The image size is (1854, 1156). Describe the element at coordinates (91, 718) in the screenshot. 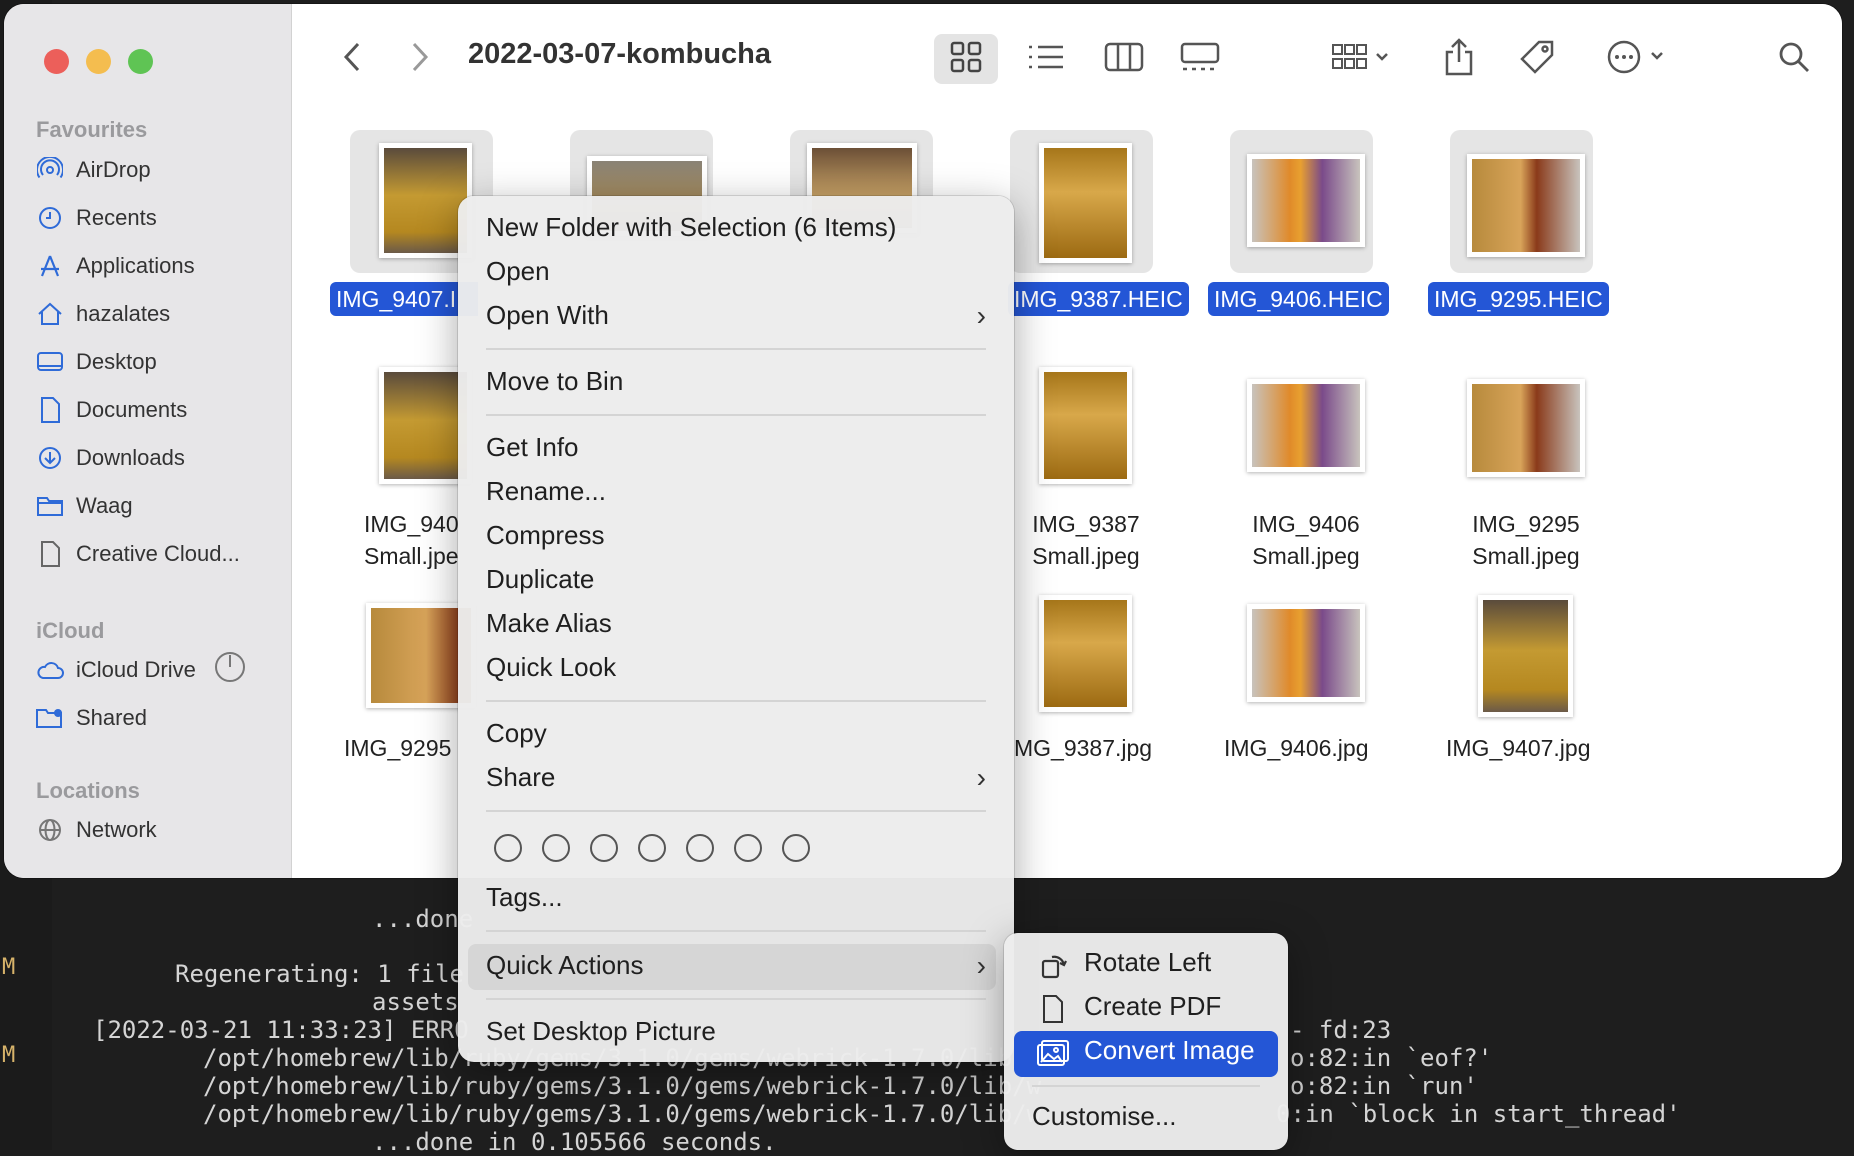

I see `sidebar-item-shared: Shared` at that location.